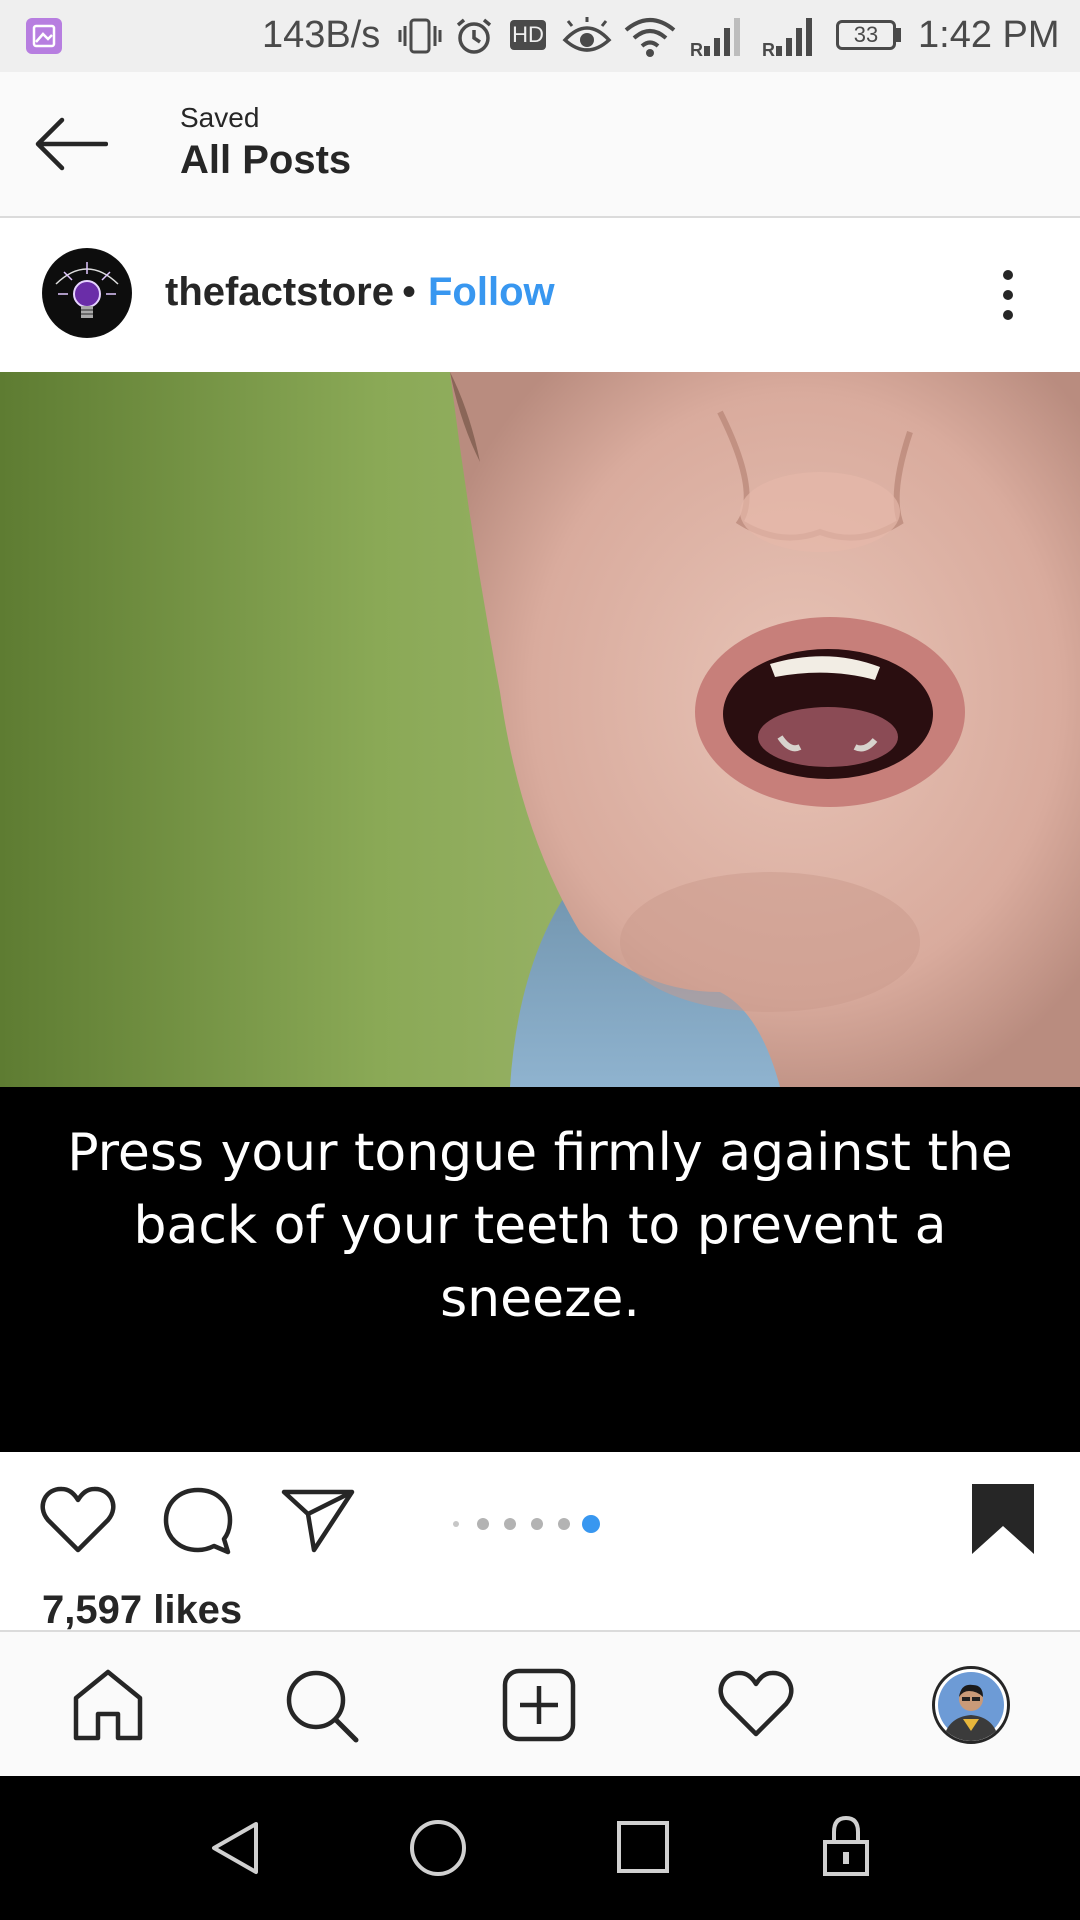  Describe the element at coordinates (318, 1520) in the screenshot. I see `share-send-icon` at that location.